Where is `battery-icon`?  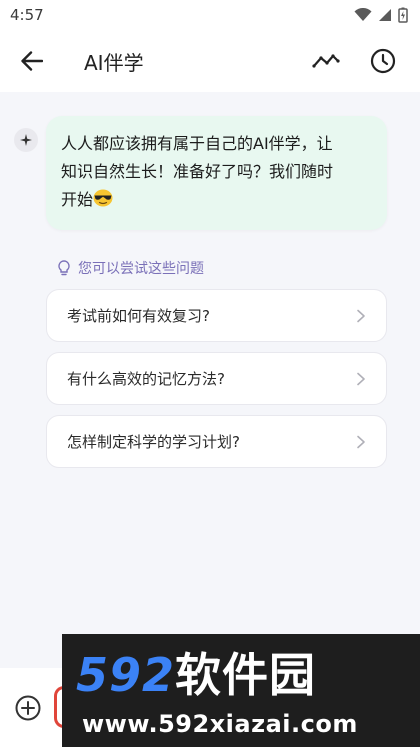 battery-icon is located at coordinates (403, 15).